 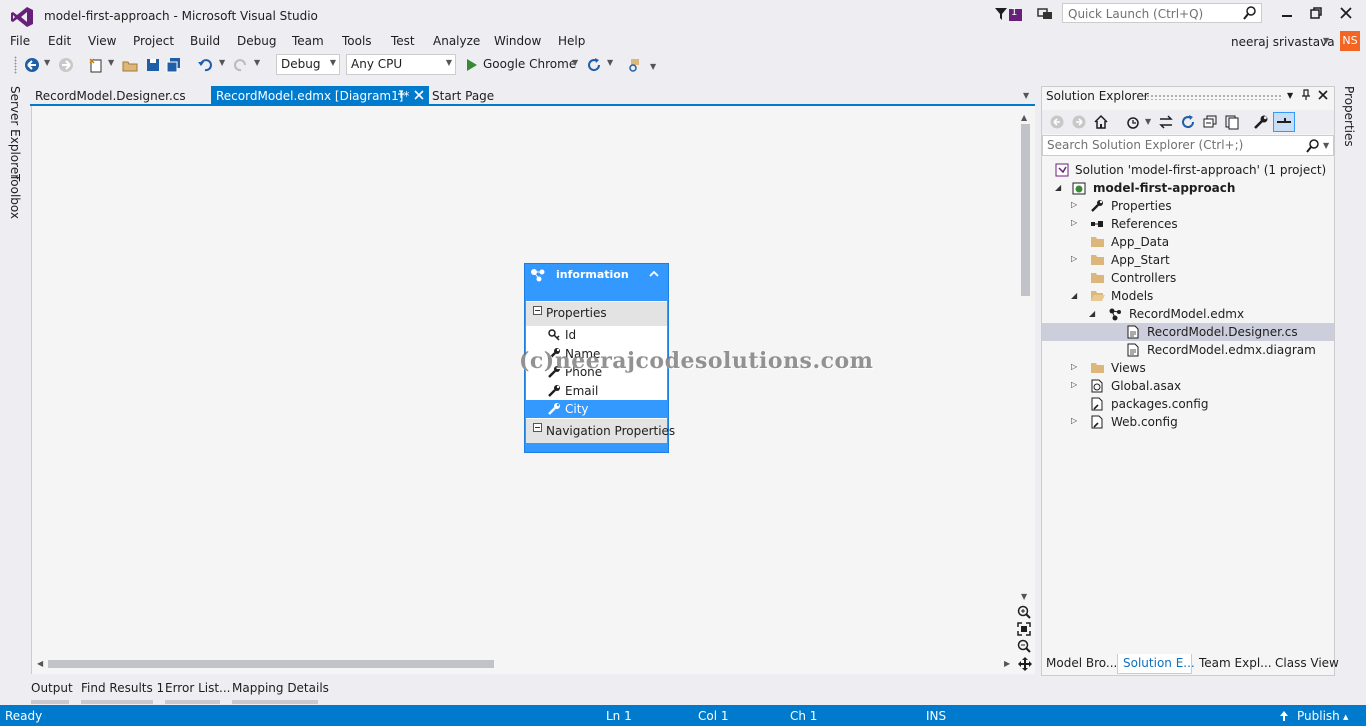 What do you see at coordinates (1024, 646) in the screenshot?
I see `zoom-out-icon` at bounding box center [1024, 646].